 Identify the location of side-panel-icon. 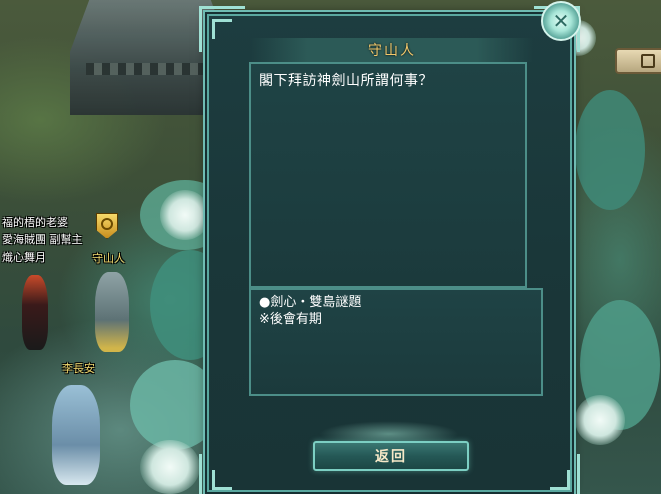
(648, 61).